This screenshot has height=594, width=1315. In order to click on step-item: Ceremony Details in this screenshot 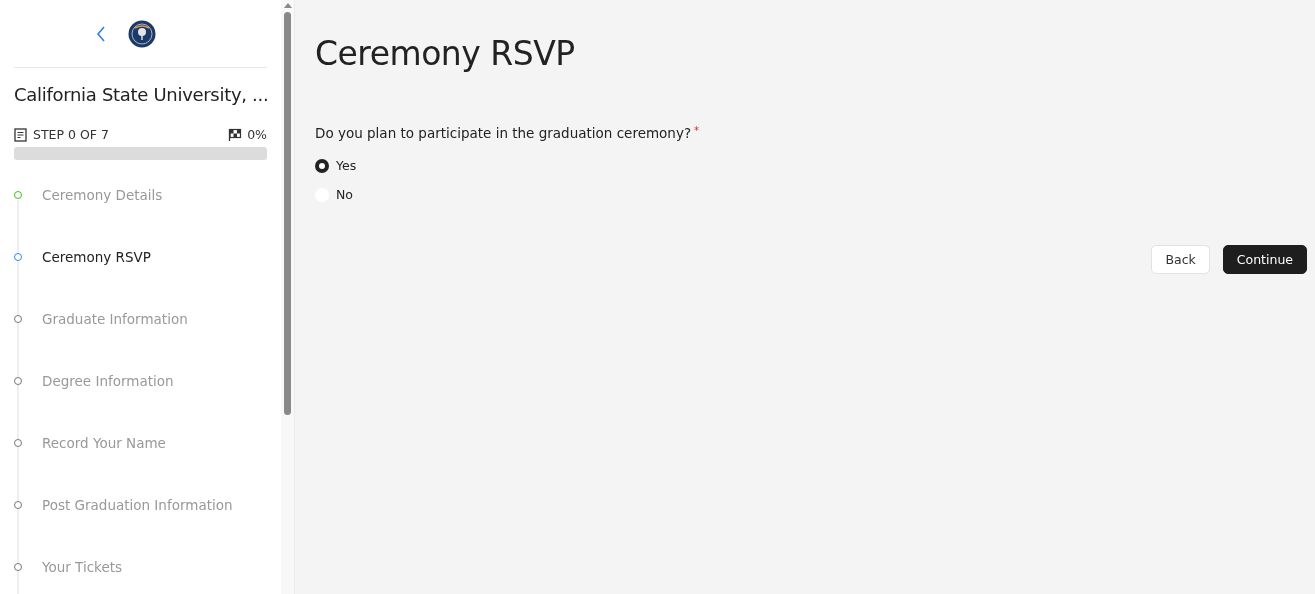, I will do `click(102, 195)`.